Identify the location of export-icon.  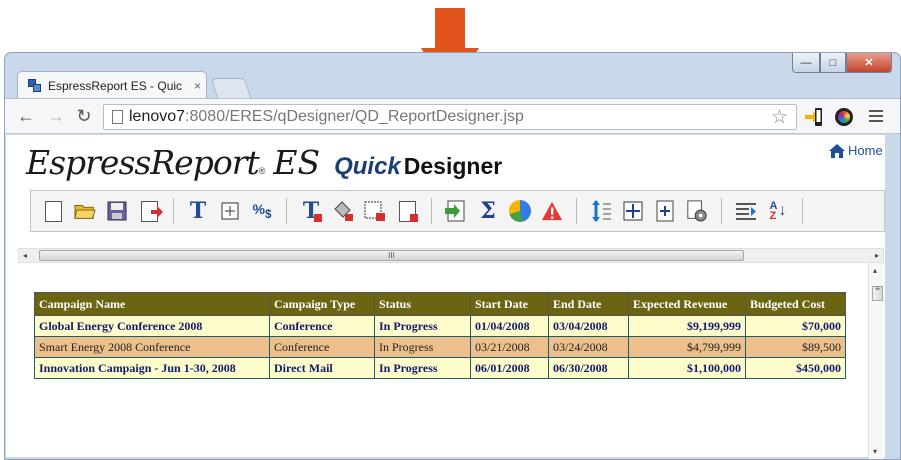
(150, 211).